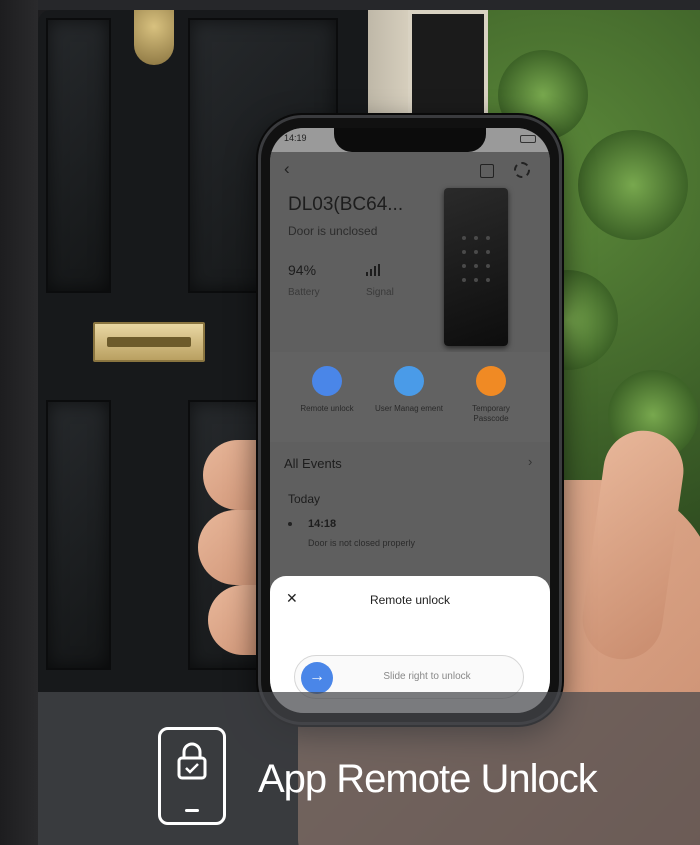 The height and width of the screenshot is (845, 700). I want to click on battery-value: 94%, so click(302, 270).